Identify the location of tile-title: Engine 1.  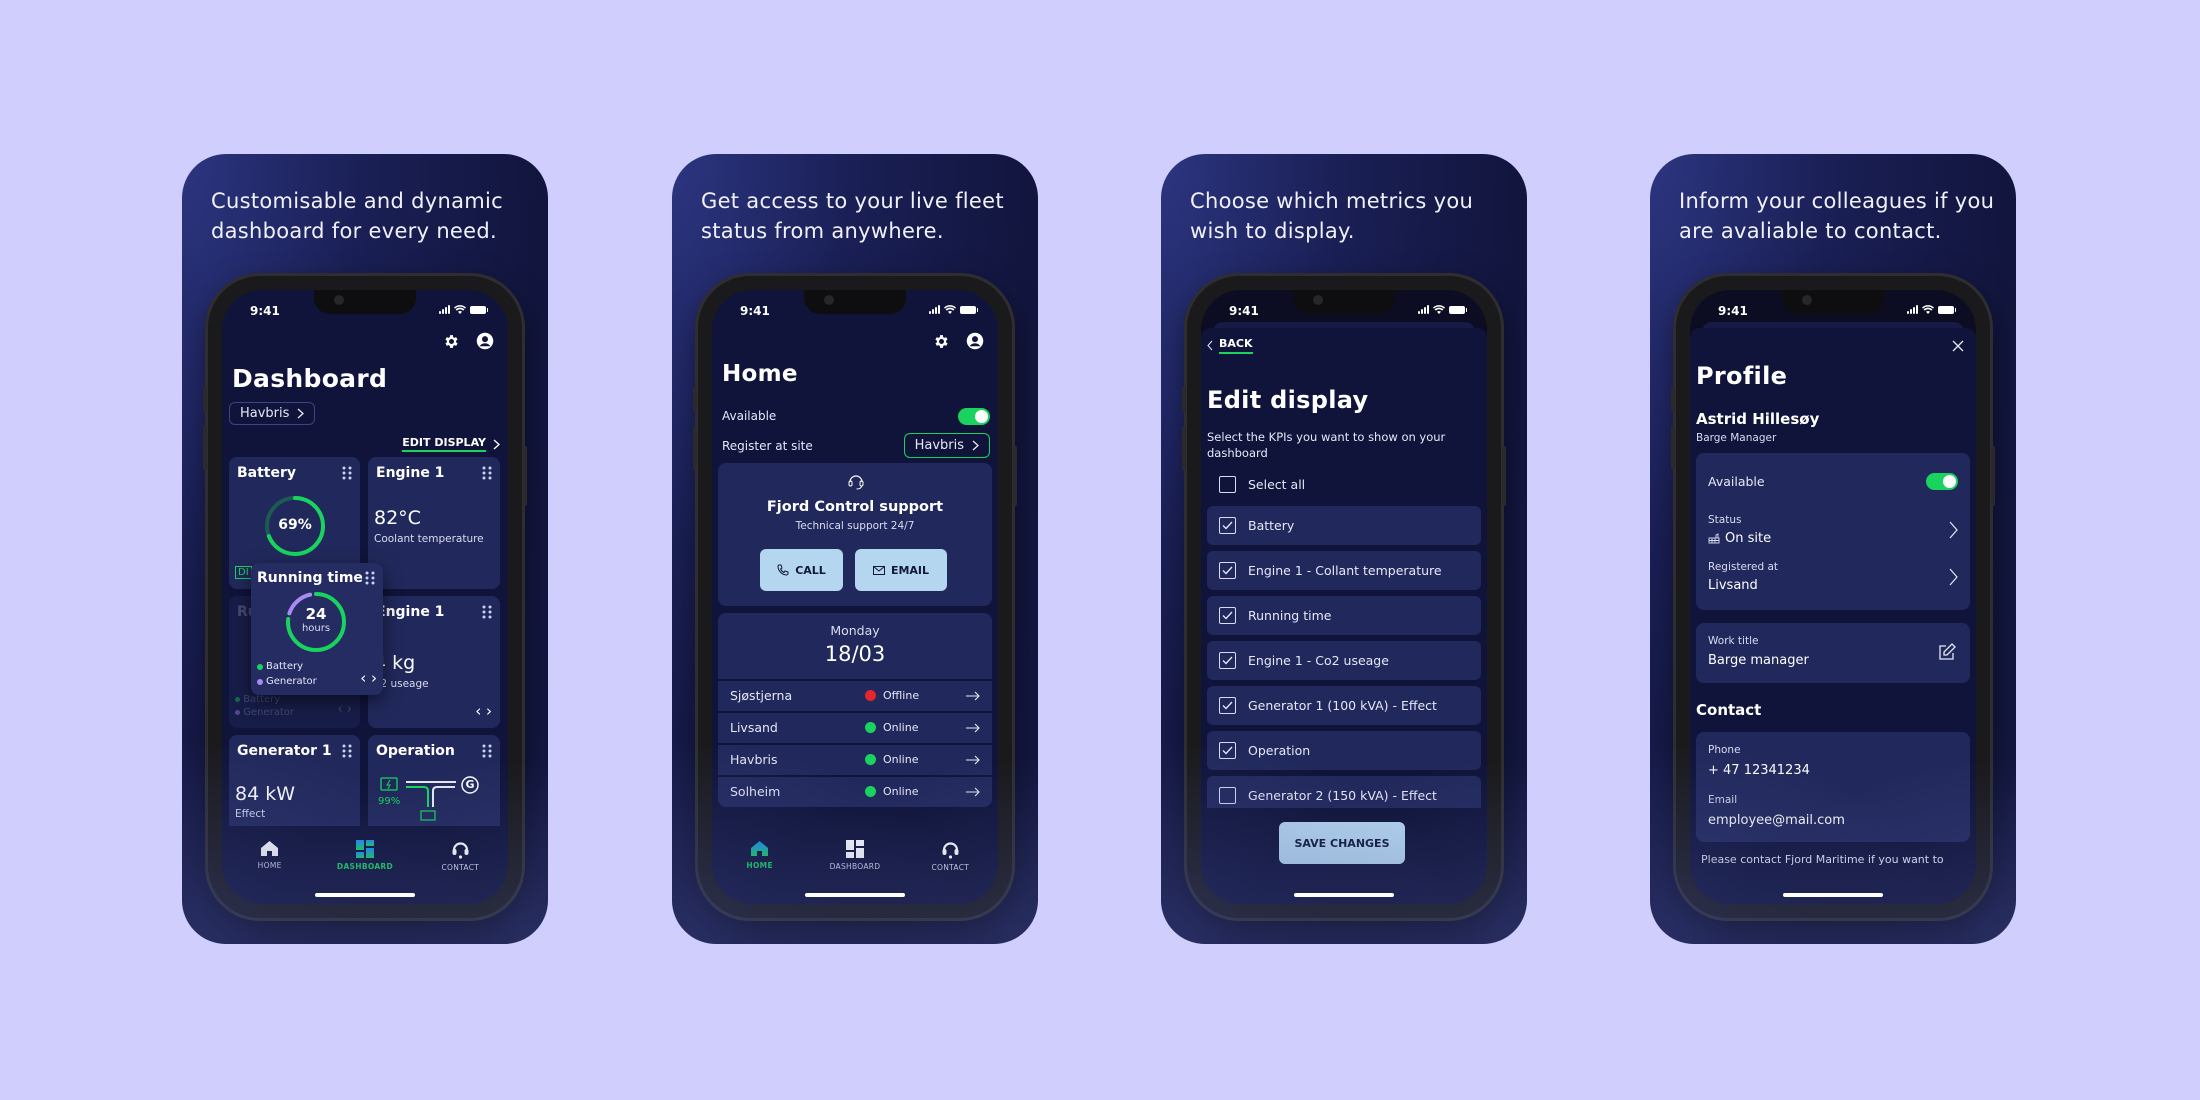
(410, 473).